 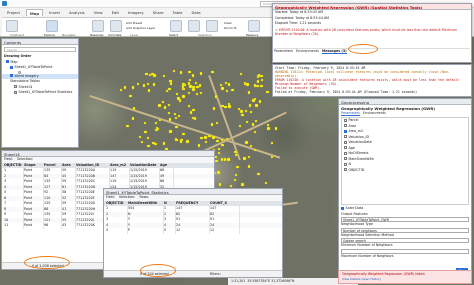 What do you see at coordinates (254, 26) in the screenshot?
I see `measure-button` at bounding box center [254, 26].